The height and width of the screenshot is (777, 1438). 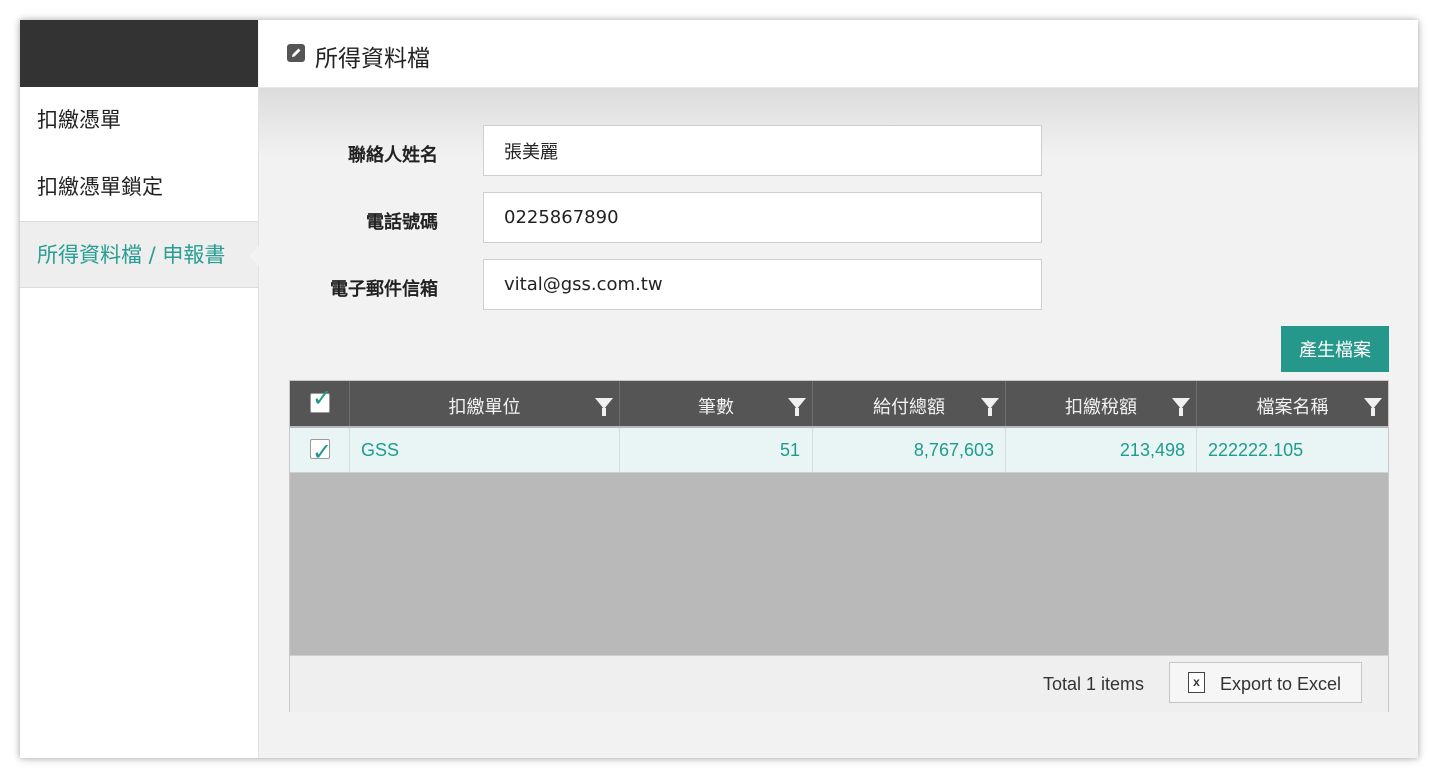 What do you see at coordinates (716, 407) in the screenshot?
I see `column-header-label: 筆數` at bounding box center [716, 407].